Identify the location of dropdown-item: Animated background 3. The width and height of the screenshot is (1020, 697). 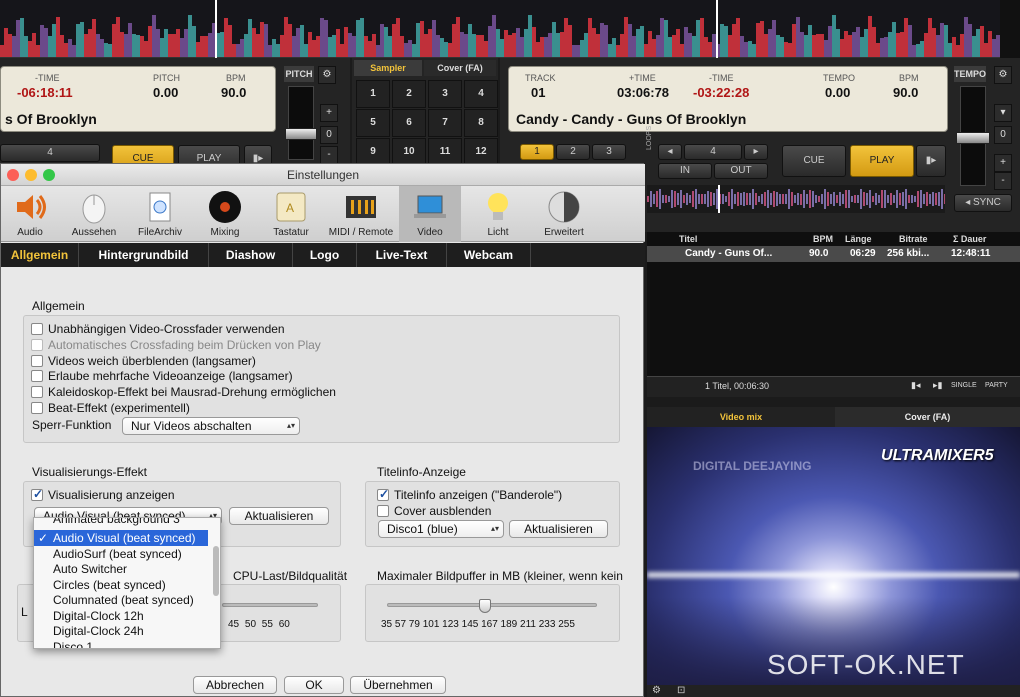
(121, 522).